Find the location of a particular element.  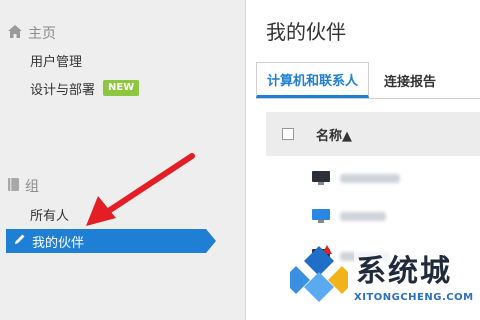

sidebar-item-label: 用户管理 is located at coordinates (56, 62).